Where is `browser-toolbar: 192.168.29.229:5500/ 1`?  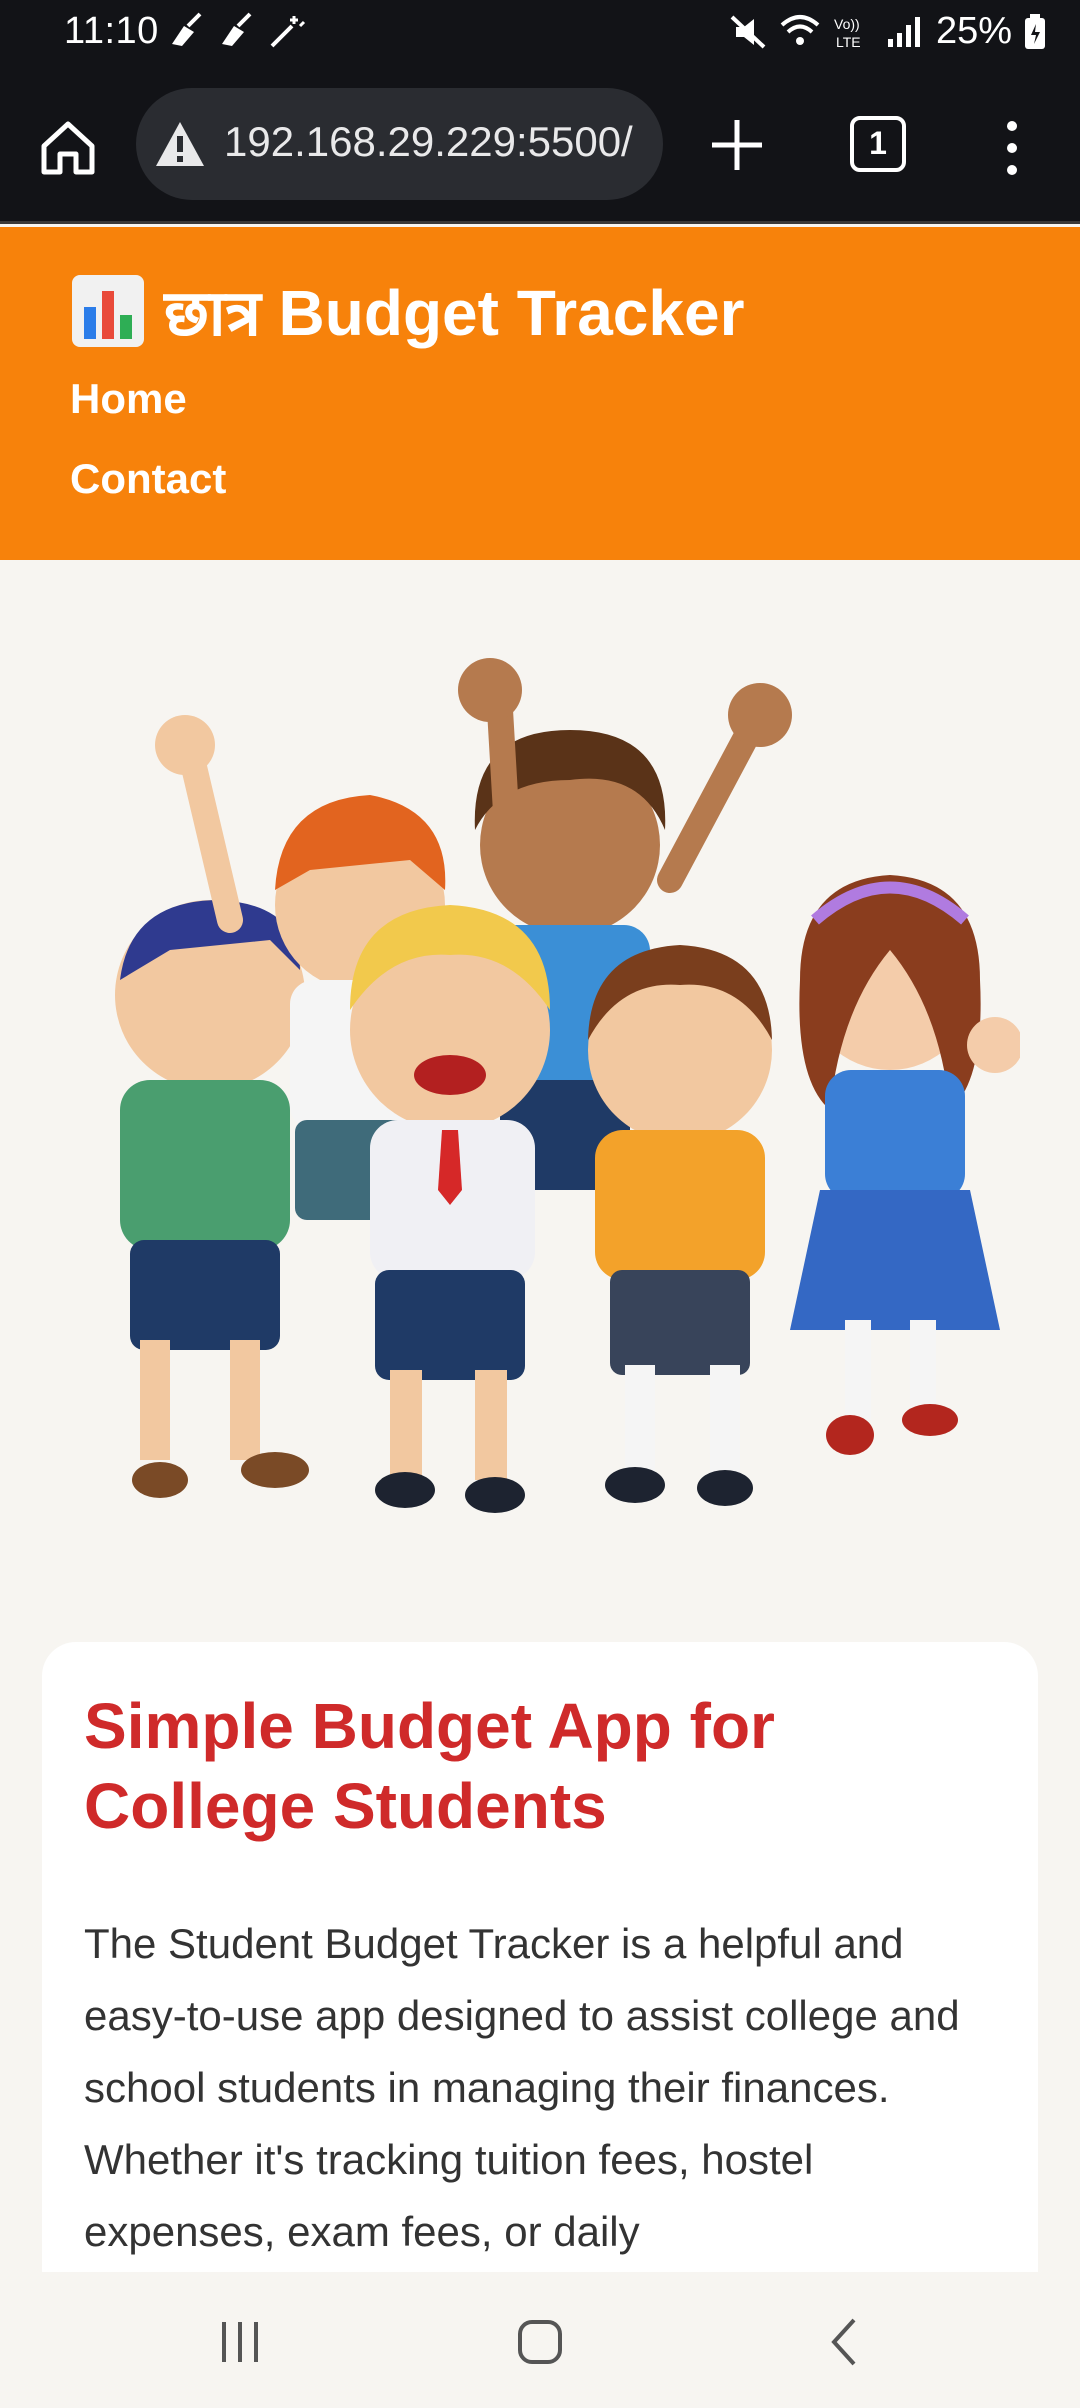
browser-toolbar: 192.168.29.229:5500/ 1 is located at coordinates (540, 144).